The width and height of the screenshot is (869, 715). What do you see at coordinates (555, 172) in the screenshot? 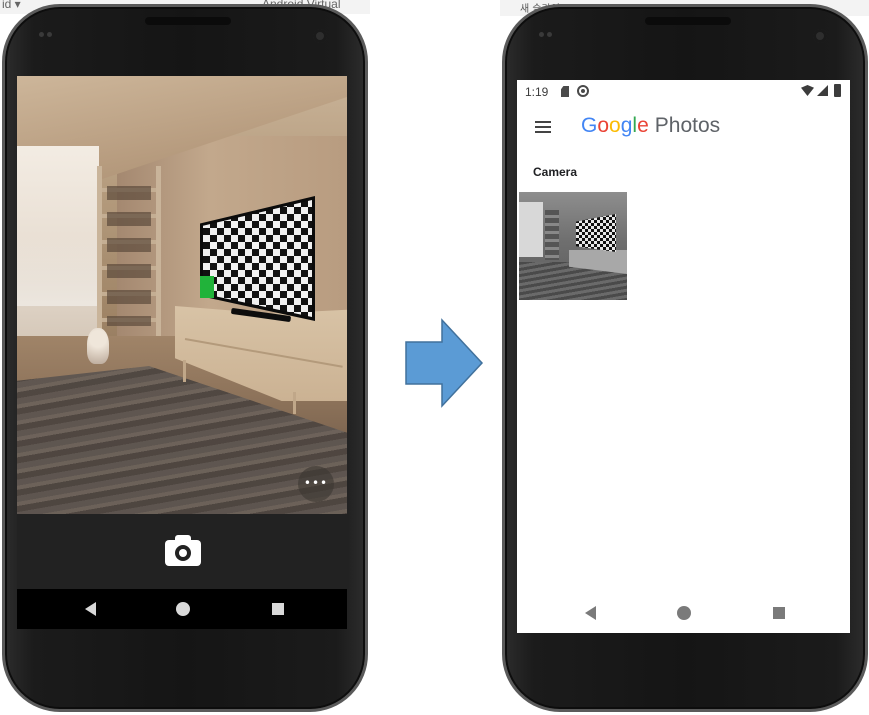
I see `album-section-title: Camera` at bounding box center [555, 172].